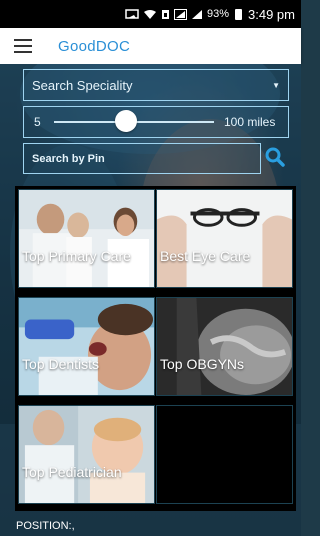 The width and height of the screenshot is (320, 536). Describe the element at coordinates (205, 256) in the screenshot. I see `tile-eye-care-label: Best Eye Care` at that location.